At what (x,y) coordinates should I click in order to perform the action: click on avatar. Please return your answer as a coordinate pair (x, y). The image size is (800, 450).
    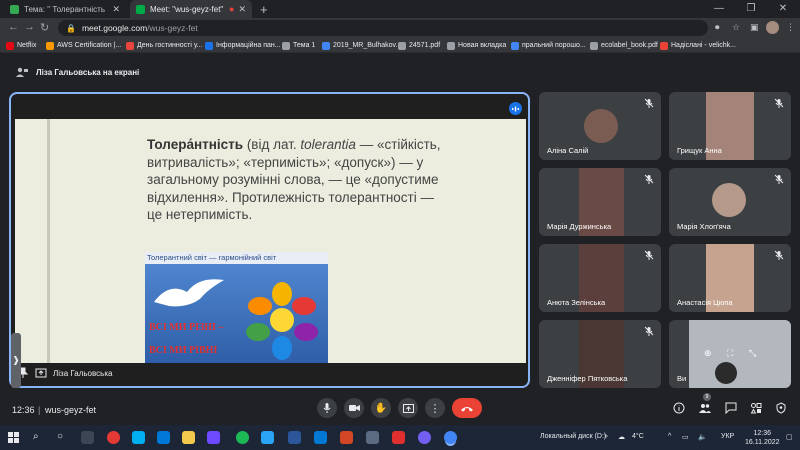
    Looking at the image, I should click on (729, 200).